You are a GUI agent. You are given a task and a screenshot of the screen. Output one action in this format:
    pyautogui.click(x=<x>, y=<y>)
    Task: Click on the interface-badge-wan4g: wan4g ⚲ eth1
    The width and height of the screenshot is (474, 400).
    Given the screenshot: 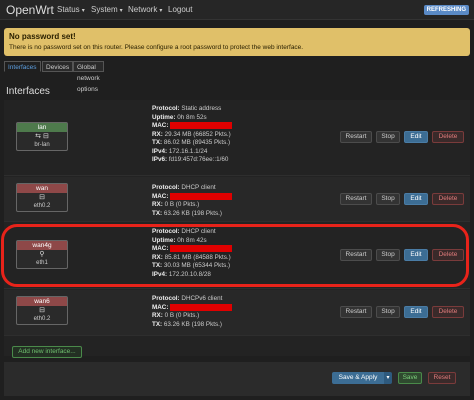 What is the action you would take?
    pyautogui.click(x=42, y=254)
    